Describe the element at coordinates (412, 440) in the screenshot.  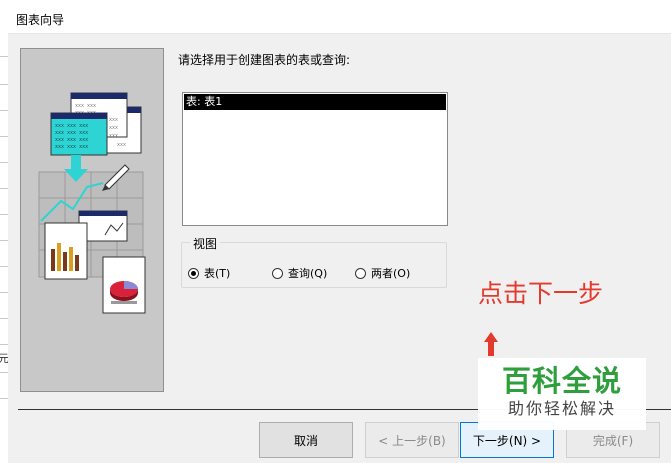
I see `back-button: < 上一步(B)` at that location.